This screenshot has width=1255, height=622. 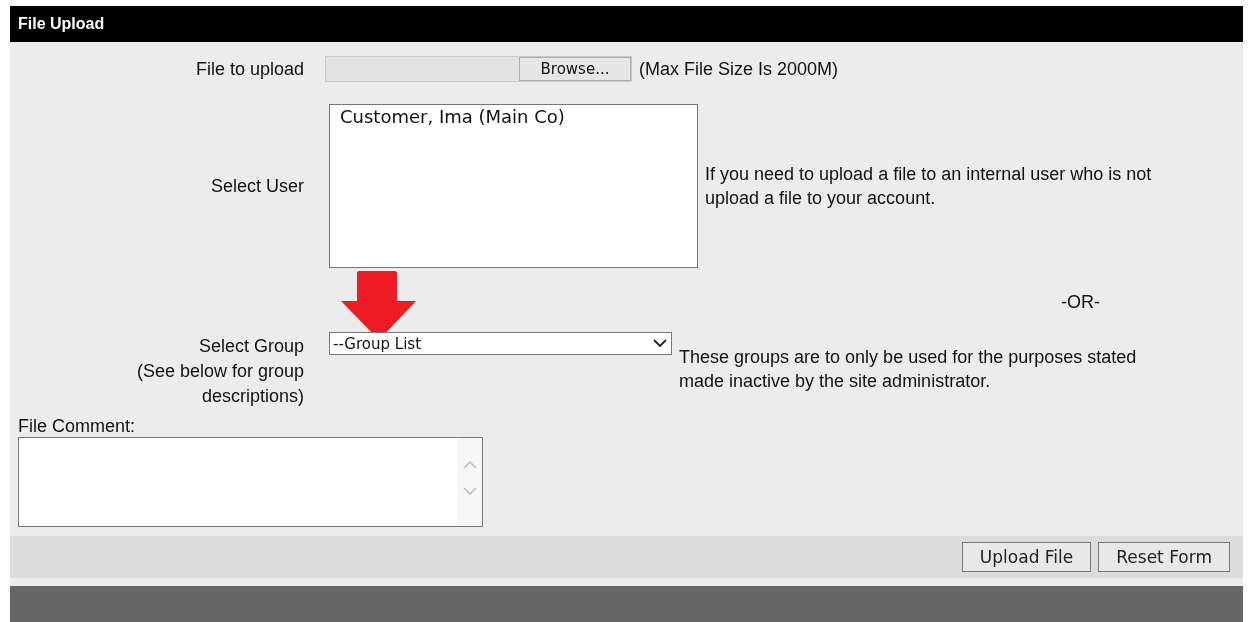 I want to click on scroll-down-icon, so click(x=470, y=491).